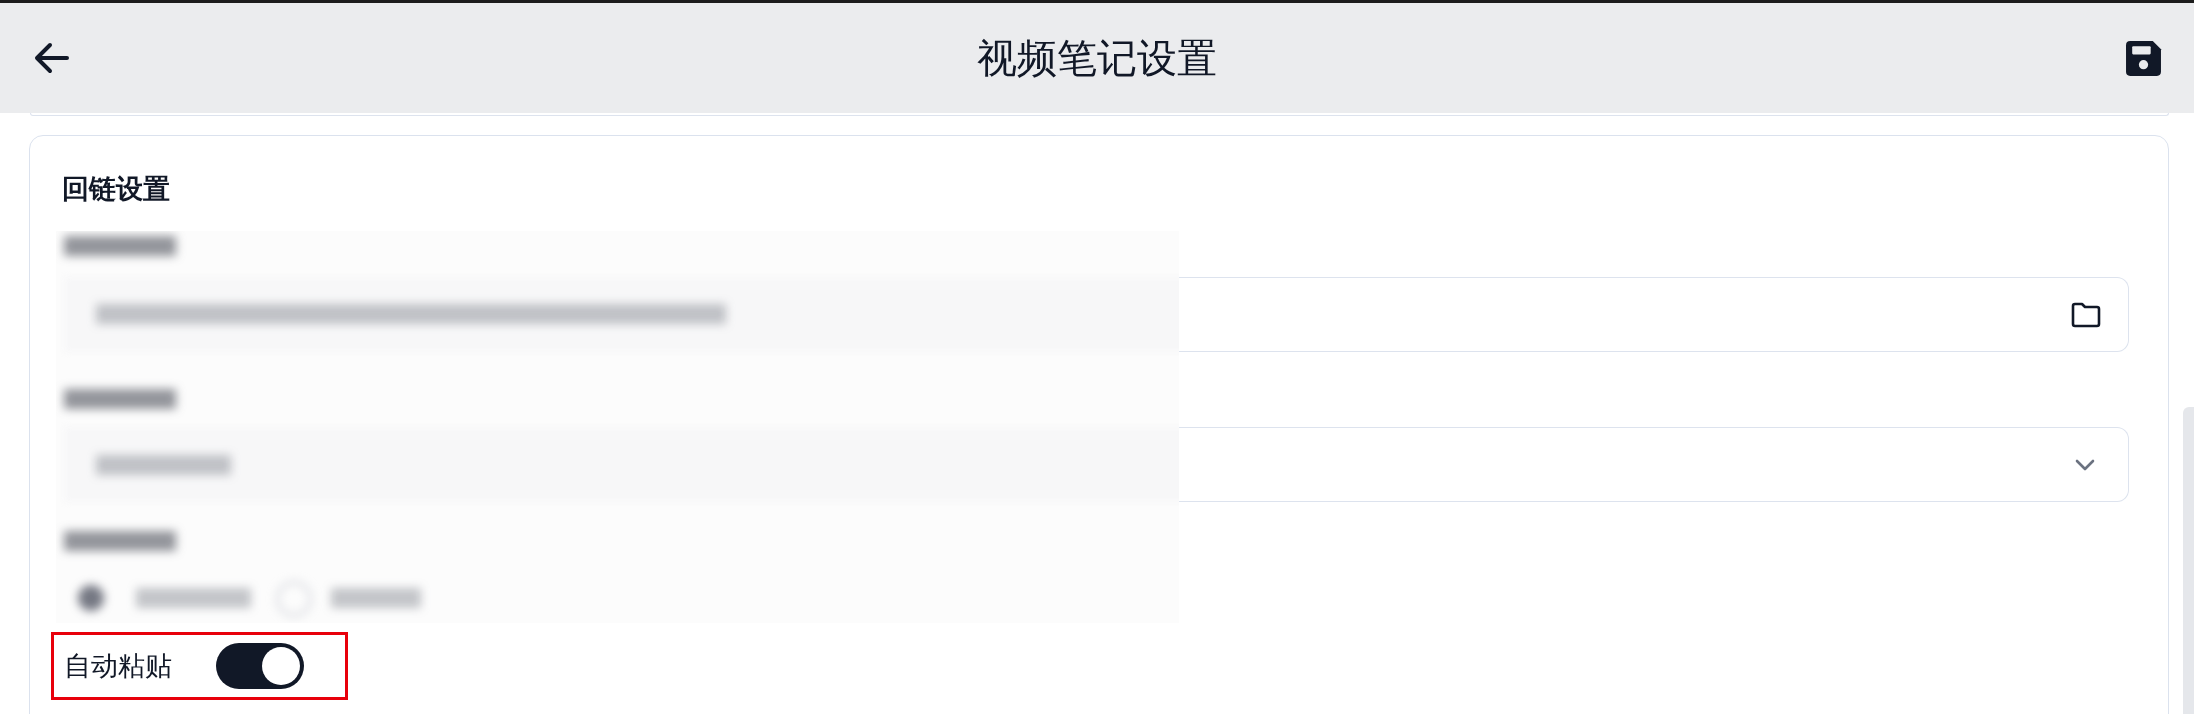 This screenshot has width=2194, height=714. I want to click on folder-icon, so click(2086, 314).